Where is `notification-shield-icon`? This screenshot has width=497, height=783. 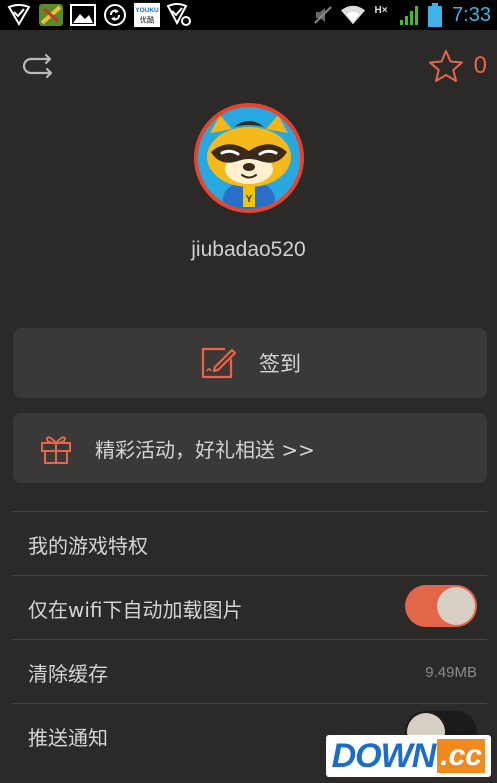
notification-shield-icon is located at coordinates (19, 15).